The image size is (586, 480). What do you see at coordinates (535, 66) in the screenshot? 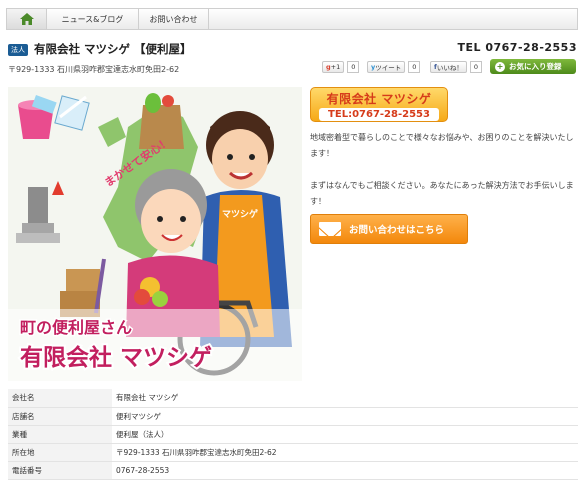
I see `favorite-label: お気に入り登録` at bounding box center [535, 66].